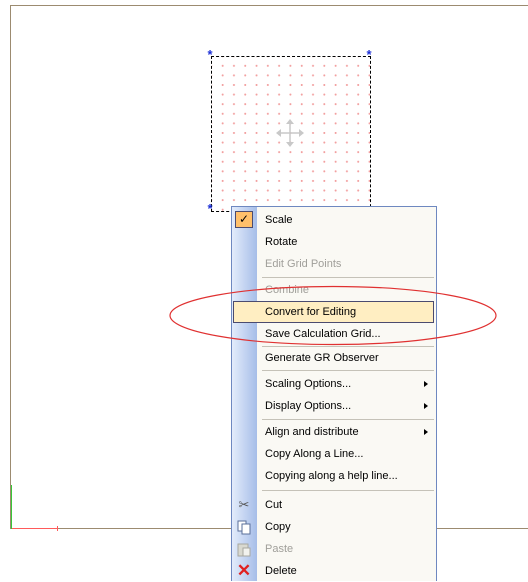 The height and width of the screenshot is (582, 528). I want to click on menu-item-generate-gr-observer: Generate GR Observer, so click(334, 358).